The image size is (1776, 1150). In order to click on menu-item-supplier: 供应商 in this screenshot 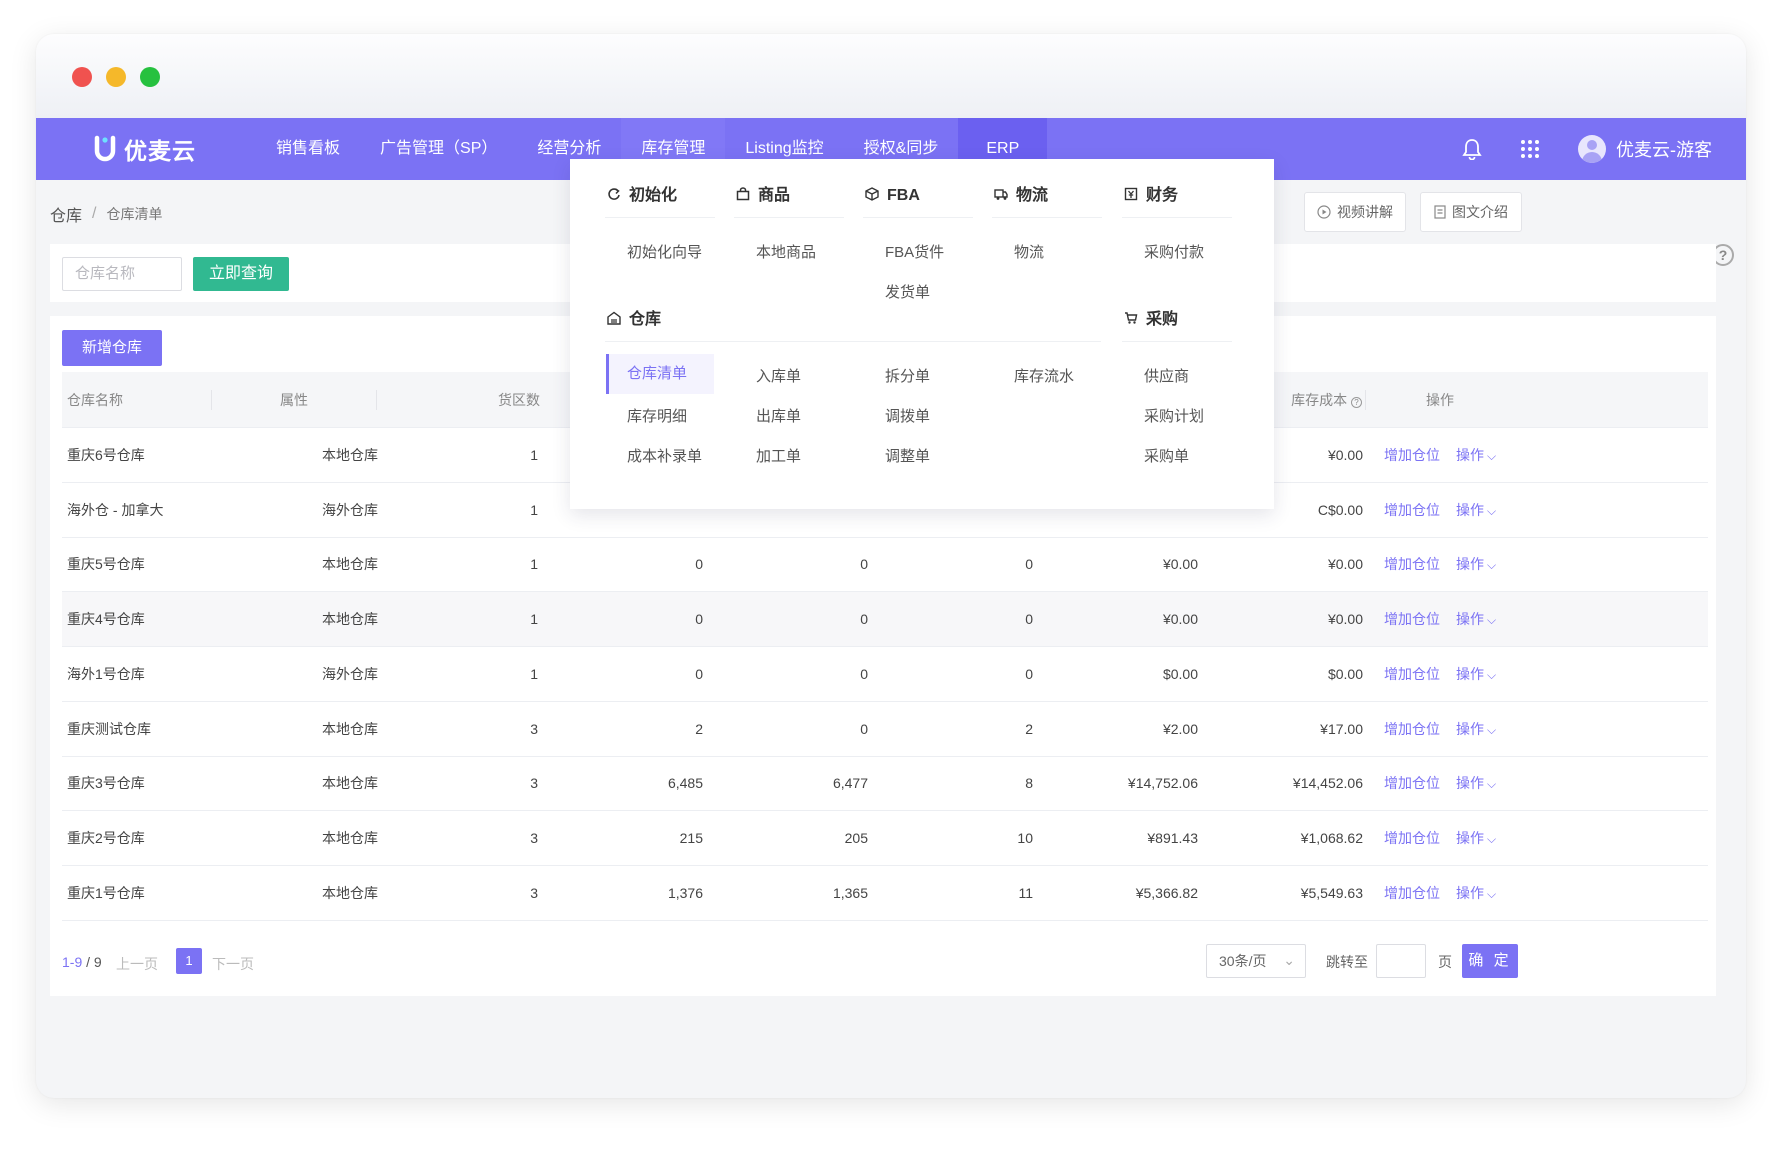, I will do `click(1166, 375)`.